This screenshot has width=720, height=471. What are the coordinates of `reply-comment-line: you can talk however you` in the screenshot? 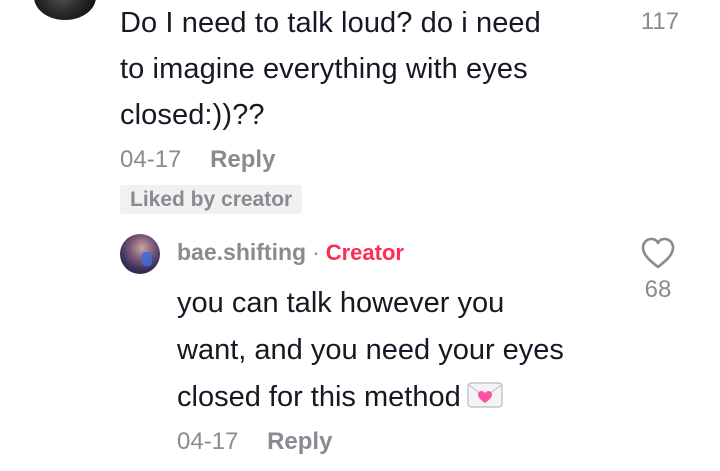 It's located at (341, 303).